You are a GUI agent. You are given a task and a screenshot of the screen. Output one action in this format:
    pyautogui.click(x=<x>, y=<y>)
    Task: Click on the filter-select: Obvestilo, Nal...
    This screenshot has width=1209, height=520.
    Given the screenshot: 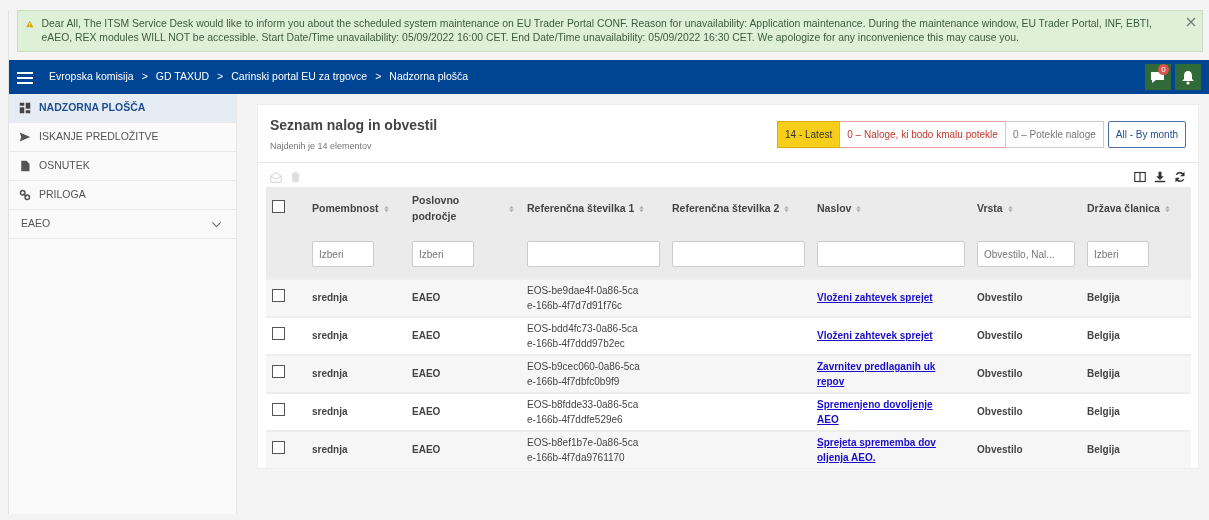 What is the action you would take?
    pyautogui.click(x=1026, y=254)
    